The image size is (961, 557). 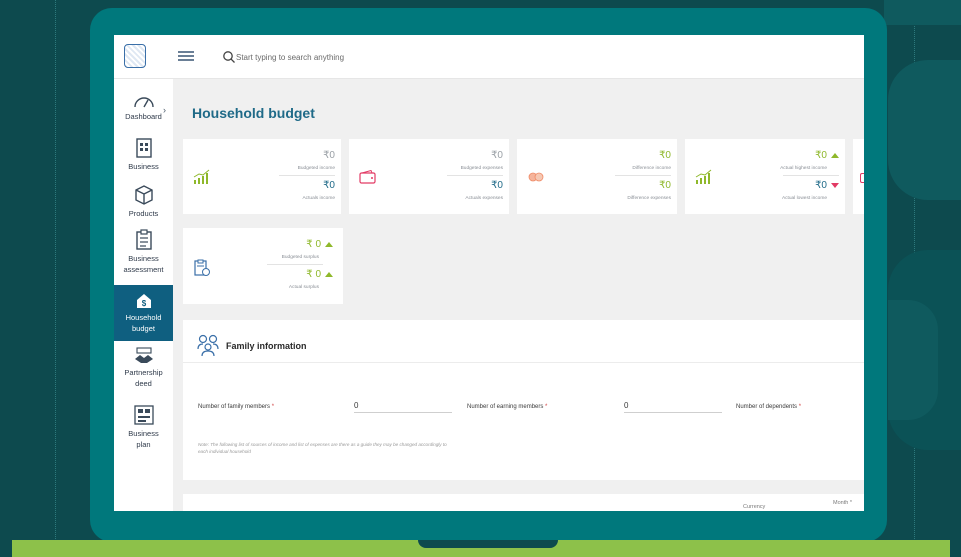 I want to click on earning-members-input, so click(x=673, y=406).